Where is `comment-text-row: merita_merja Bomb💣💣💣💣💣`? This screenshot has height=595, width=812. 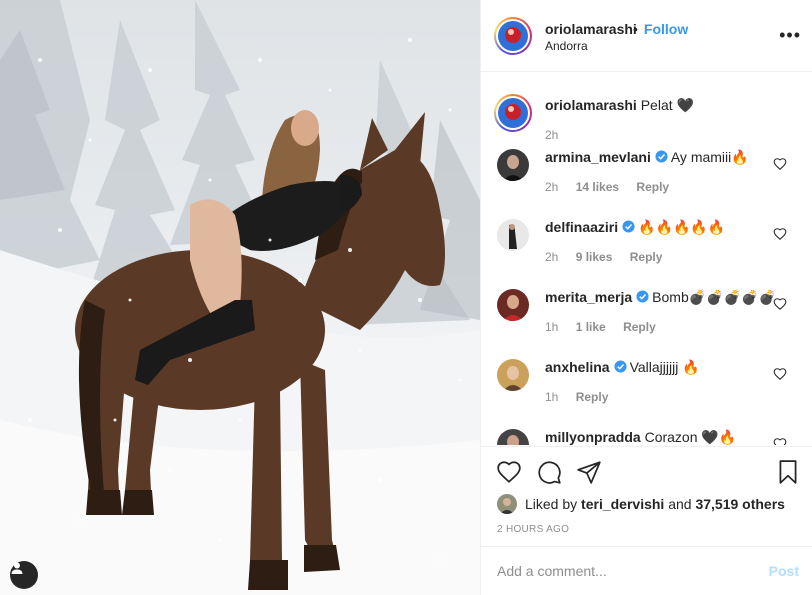
comment-text-row: merita_merja Bomb💣💣💣💣💣 is located at coordinates (660, 297).